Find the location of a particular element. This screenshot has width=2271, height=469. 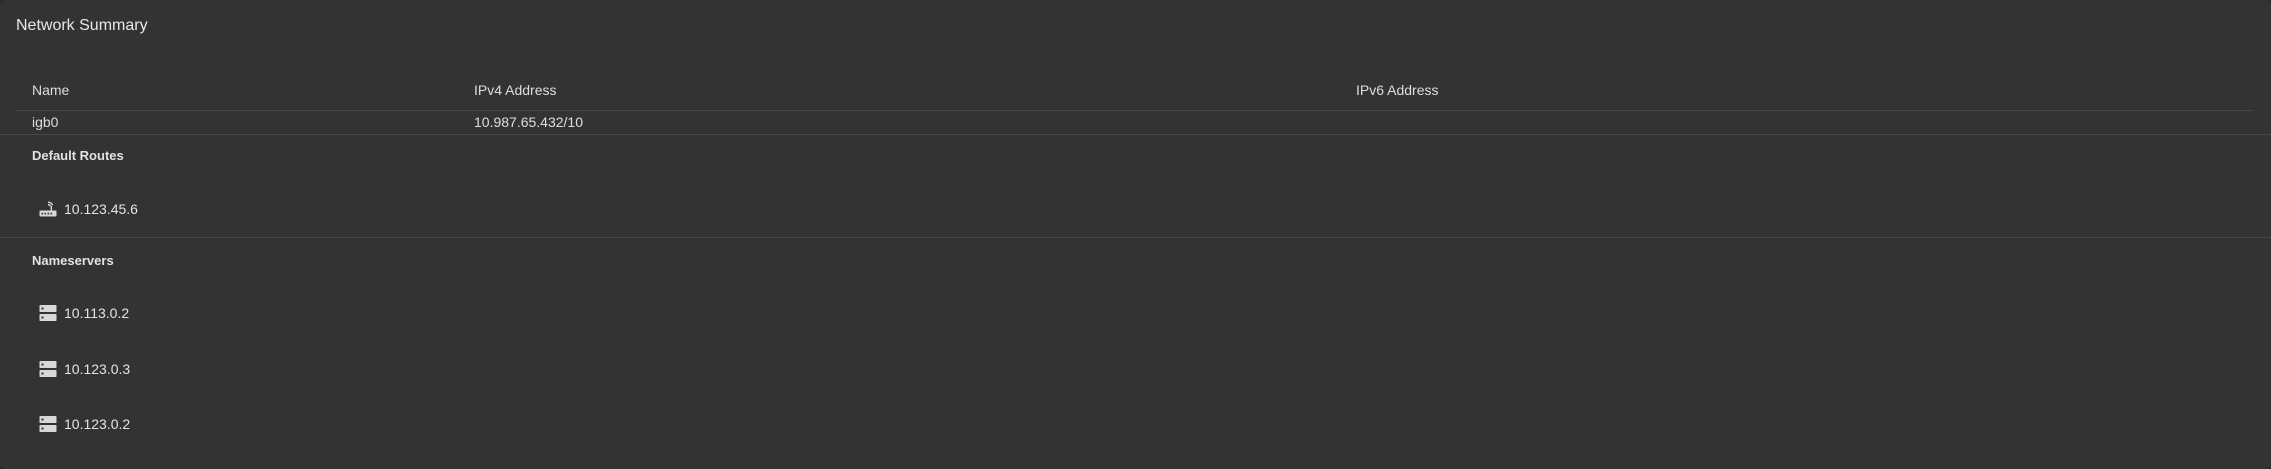

interface-ipv4: 10.987.65.432/10 is located at coordinates (528, 122).